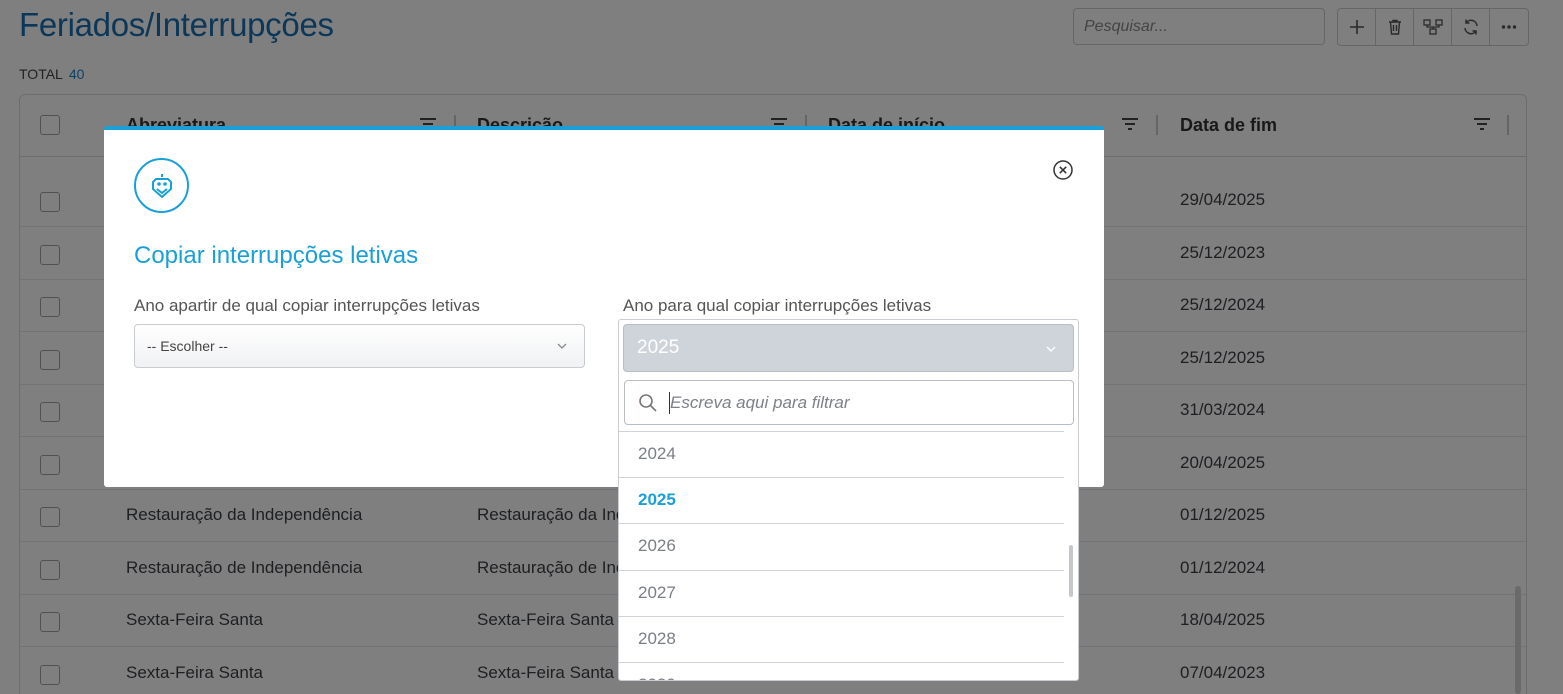 The width and height of the screenshot is (1563, 694). I want to click on search-icon, so click(648, 403).